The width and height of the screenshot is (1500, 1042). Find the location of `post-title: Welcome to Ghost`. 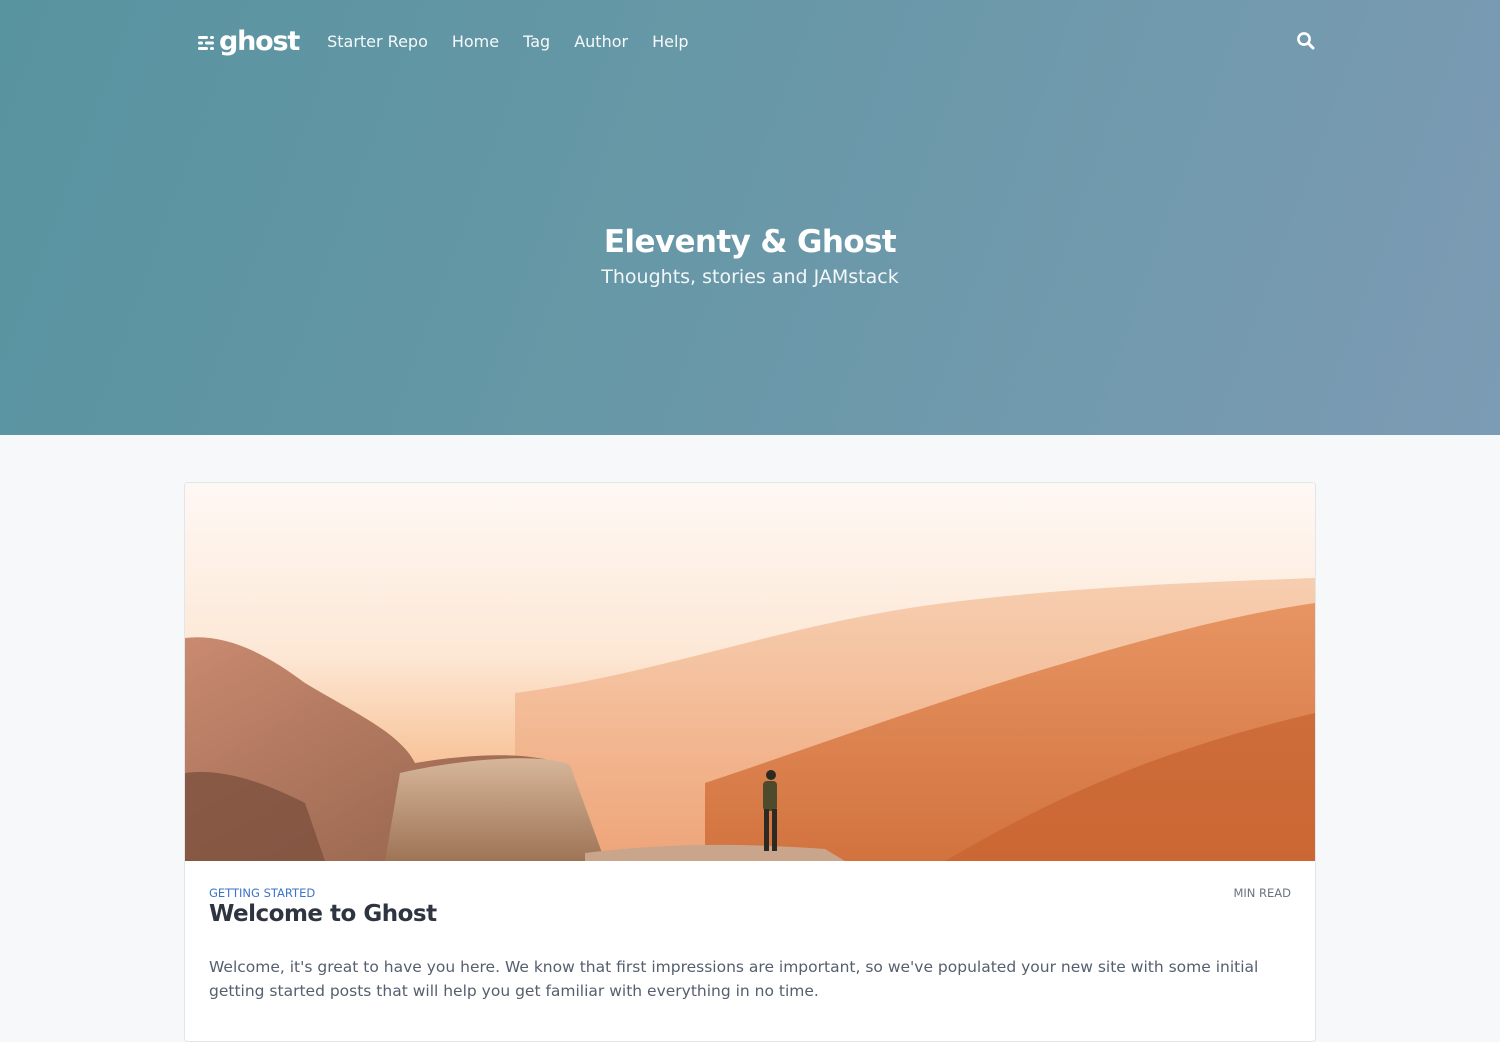

post-title: Welcome to Ghost is located at coordinates (323, 914).